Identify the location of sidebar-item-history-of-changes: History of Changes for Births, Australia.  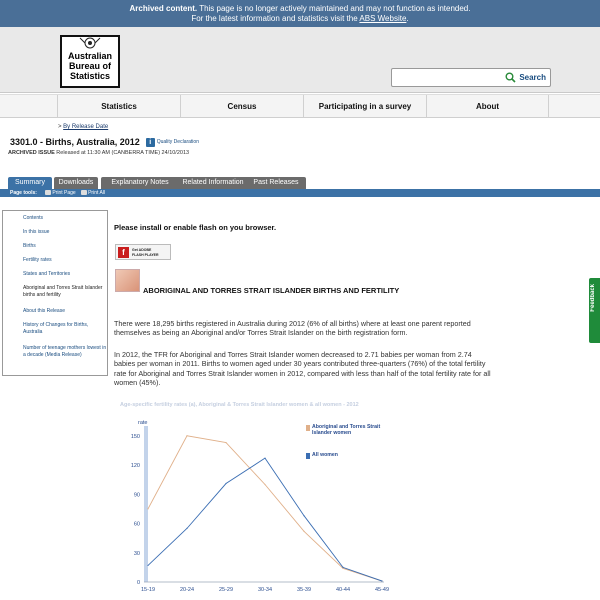
(65, 329).